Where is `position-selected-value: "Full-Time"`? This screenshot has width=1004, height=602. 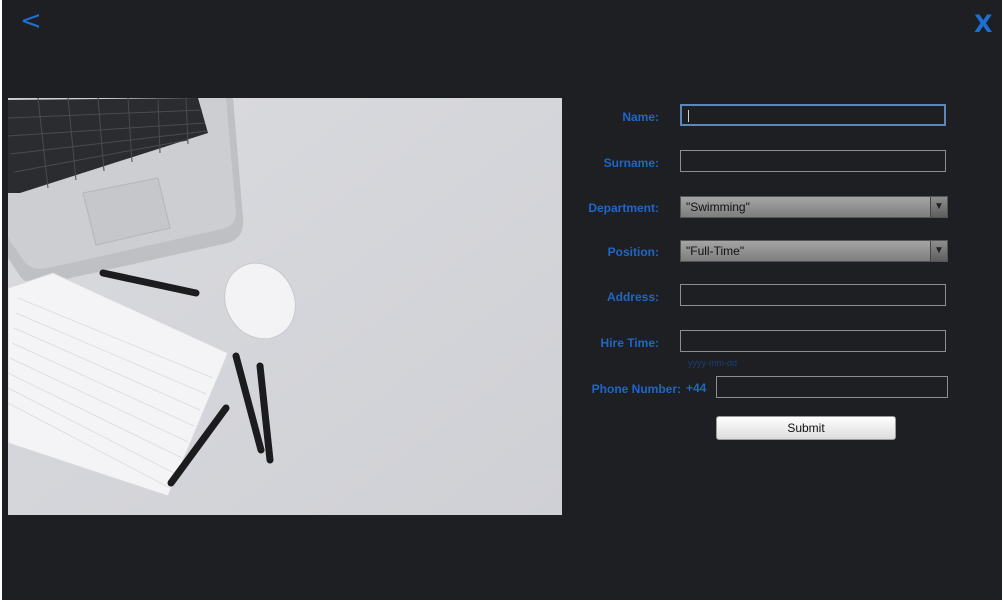
position-selected-value: "Full-Time" is located at coordinates (715, 251).